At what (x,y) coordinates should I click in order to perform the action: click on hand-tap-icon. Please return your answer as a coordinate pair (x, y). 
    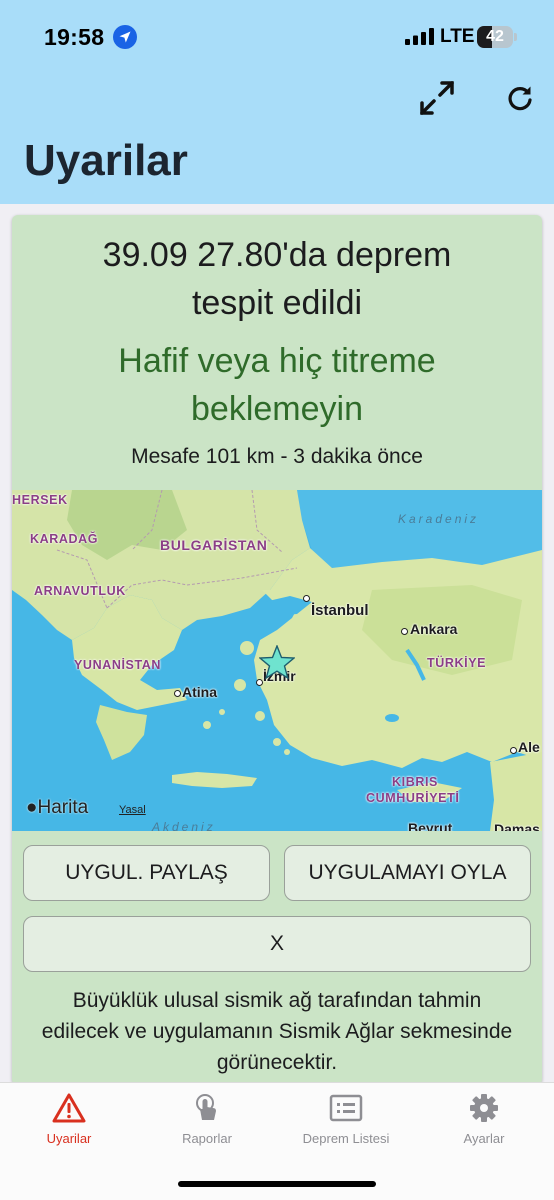
    Looking at the image, I should click on (206, 1107).